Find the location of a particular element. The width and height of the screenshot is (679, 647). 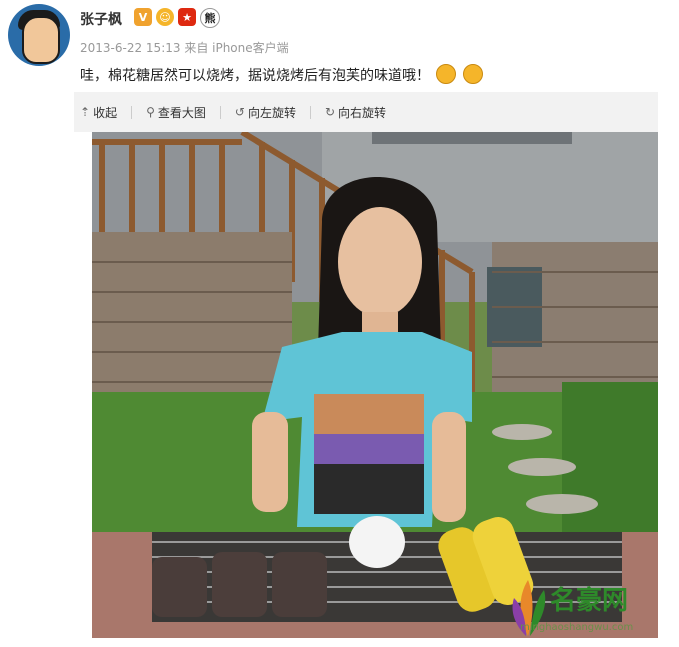

arrow-up-icon: ⇡ is located at coordinates (85, 112).